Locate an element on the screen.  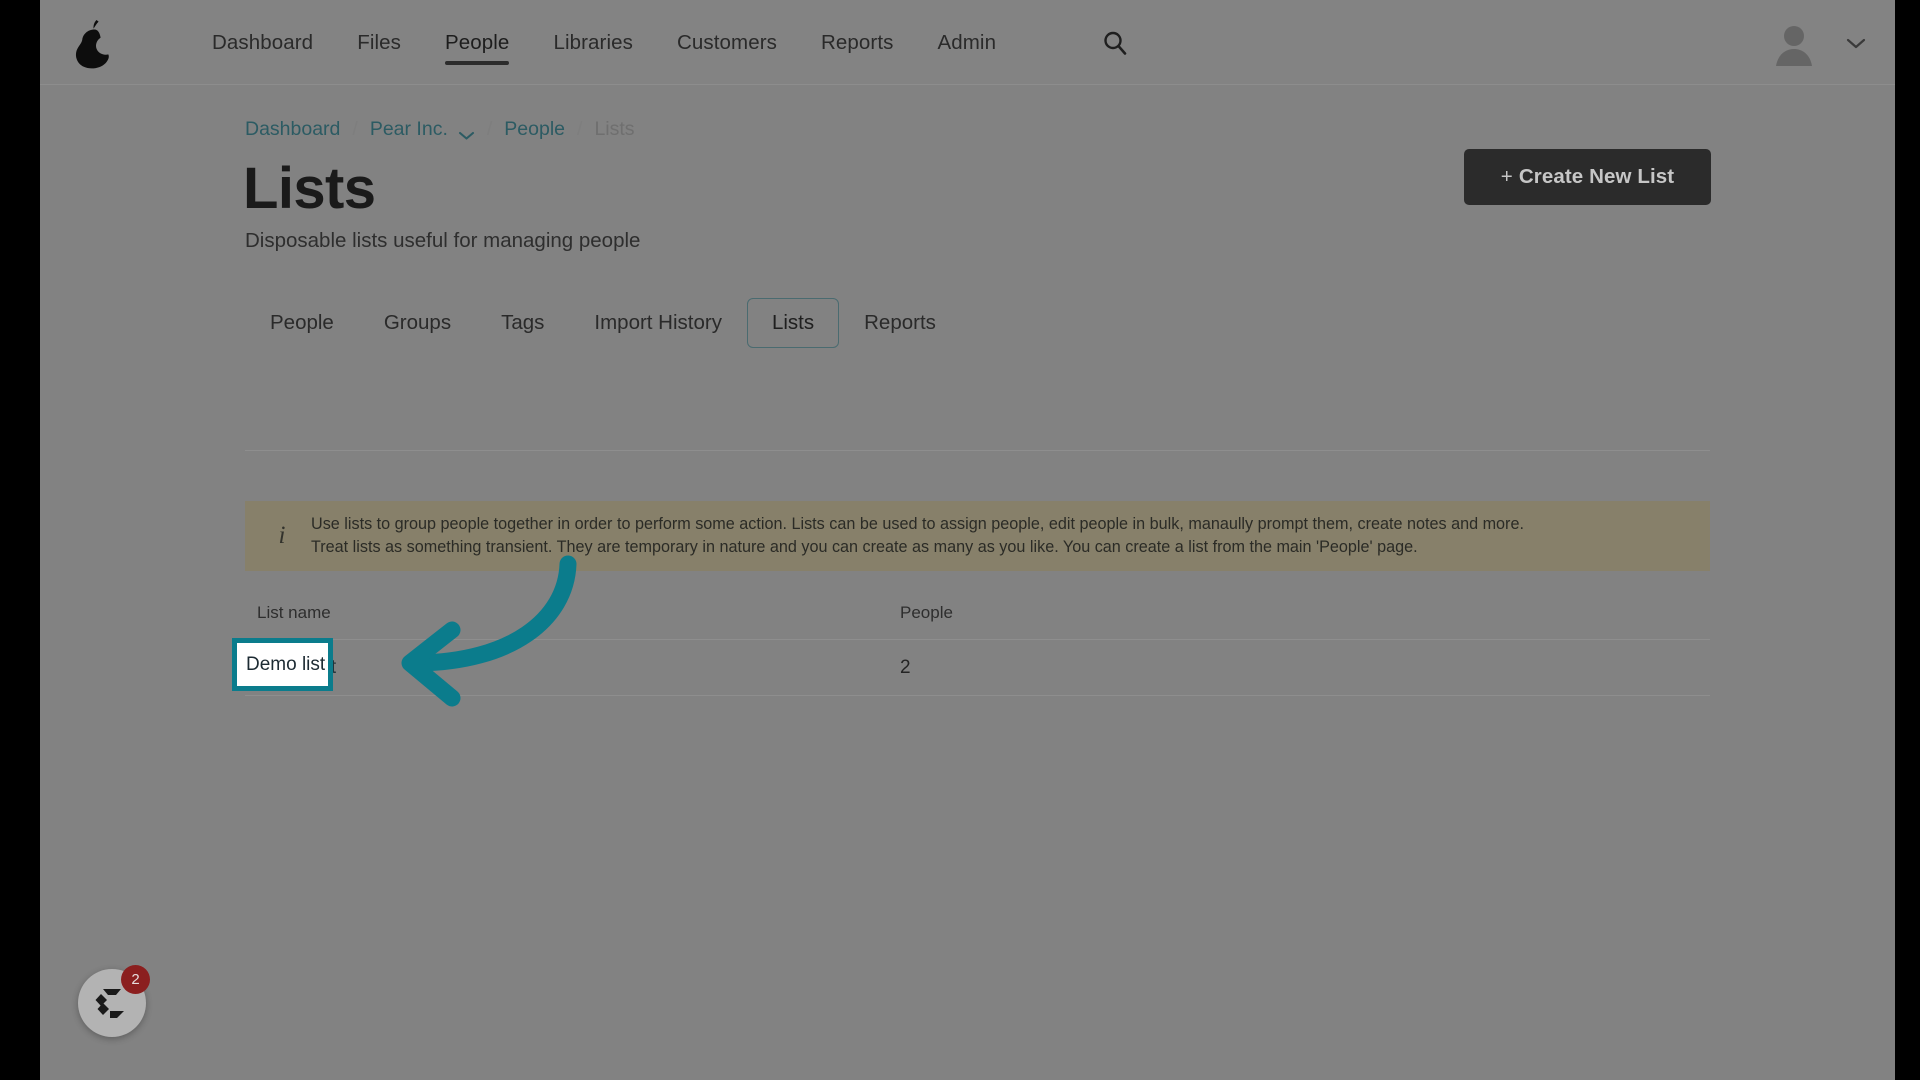
plus-icon: + is located at coordinates (1506, 176).